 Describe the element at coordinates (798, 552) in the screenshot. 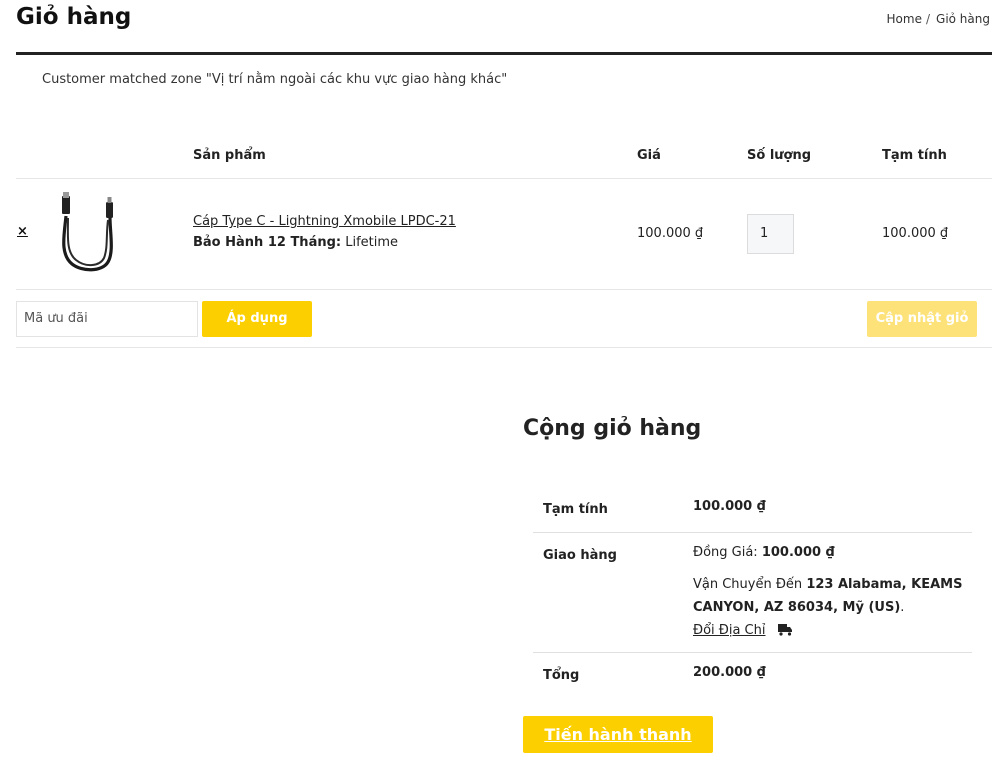

I see `shipping-method-value: 100.000 ₫` at that location.